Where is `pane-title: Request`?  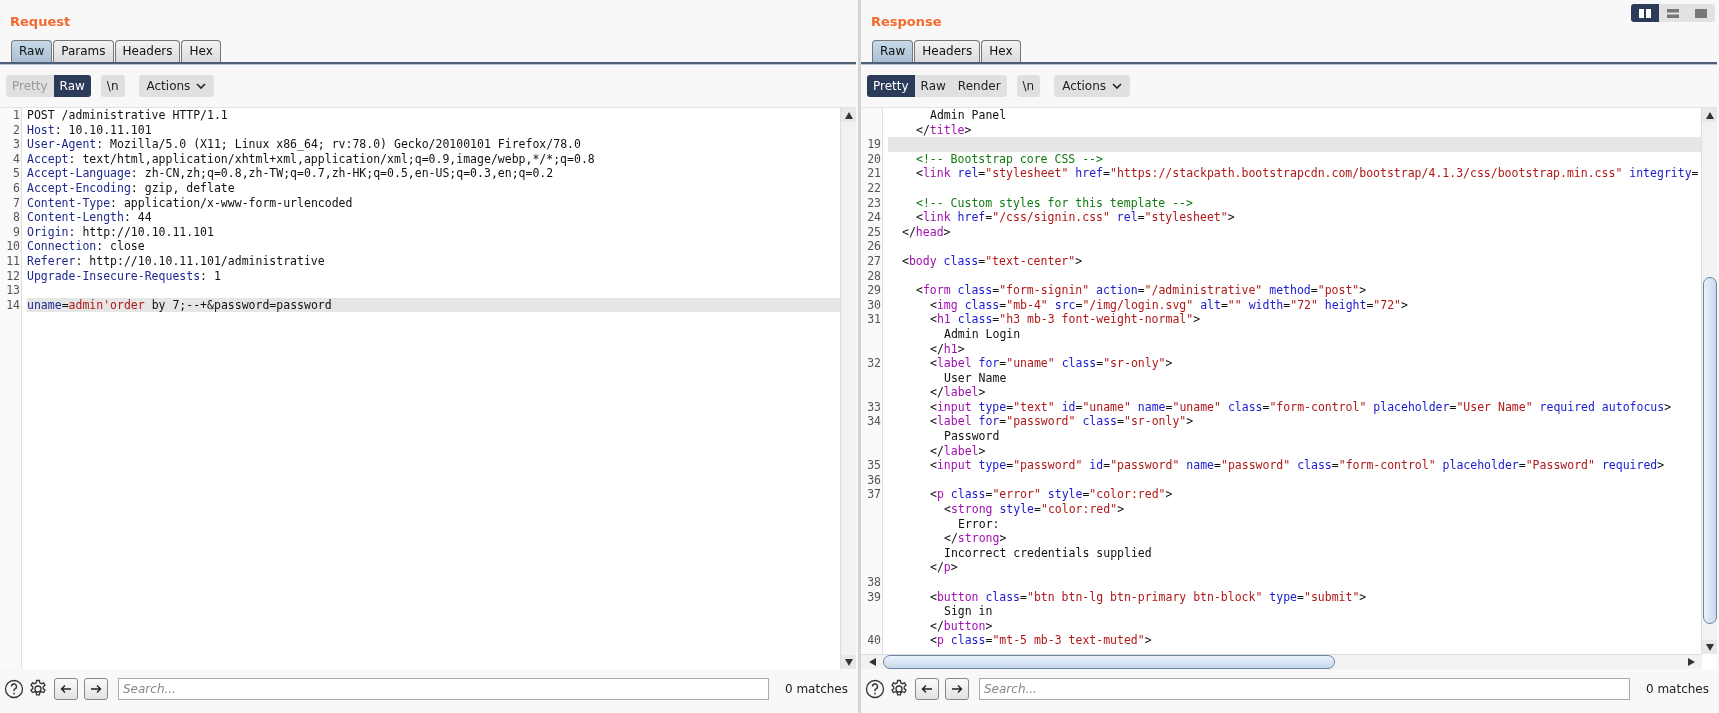
pane-title: Request is located at coordinates (40, 21).